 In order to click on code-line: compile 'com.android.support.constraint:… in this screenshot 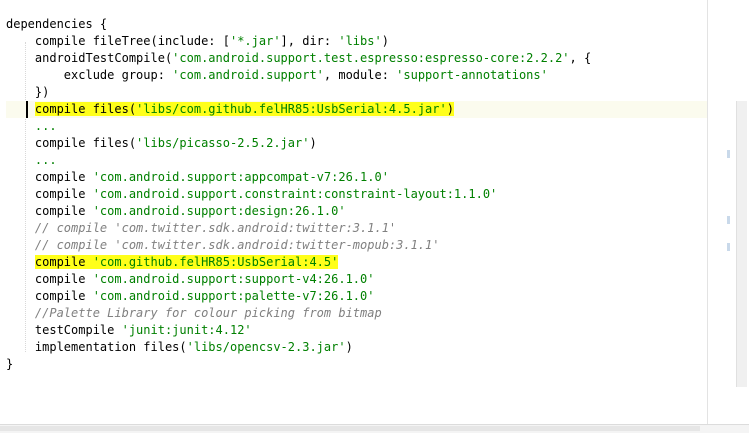, I will do `click(251, 194)`.